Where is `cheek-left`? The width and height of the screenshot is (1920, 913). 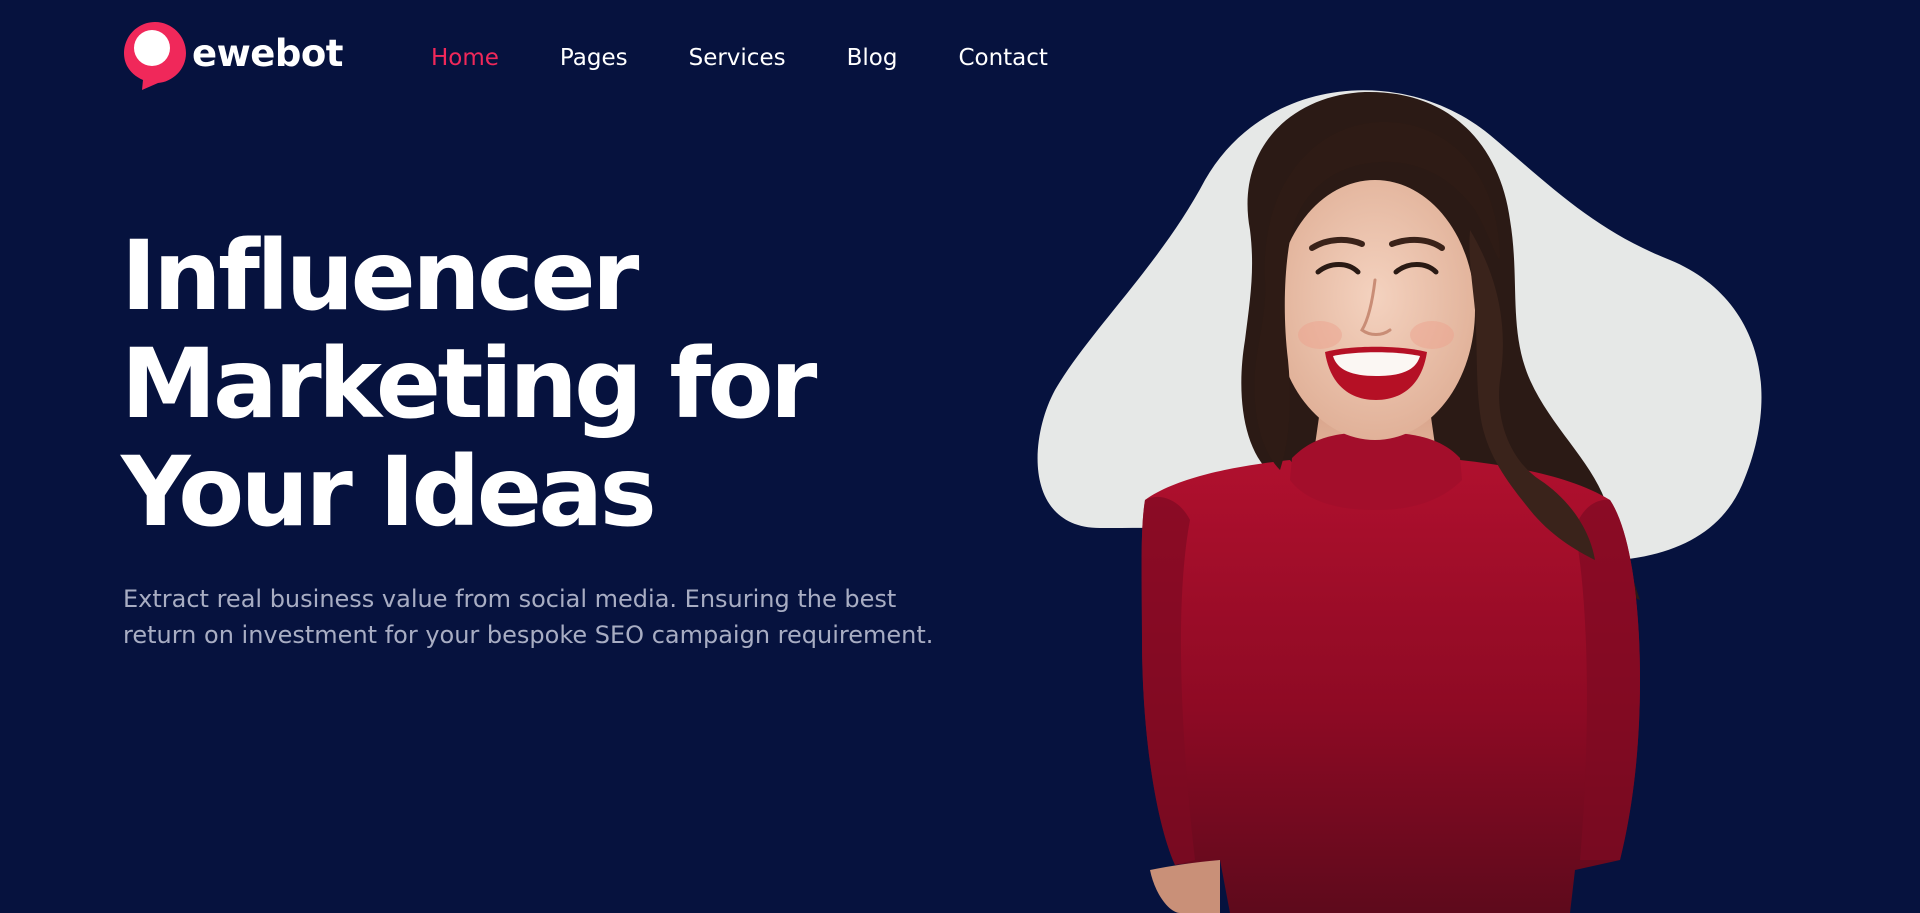
cheek-left is located at coordinates (1320, 335).